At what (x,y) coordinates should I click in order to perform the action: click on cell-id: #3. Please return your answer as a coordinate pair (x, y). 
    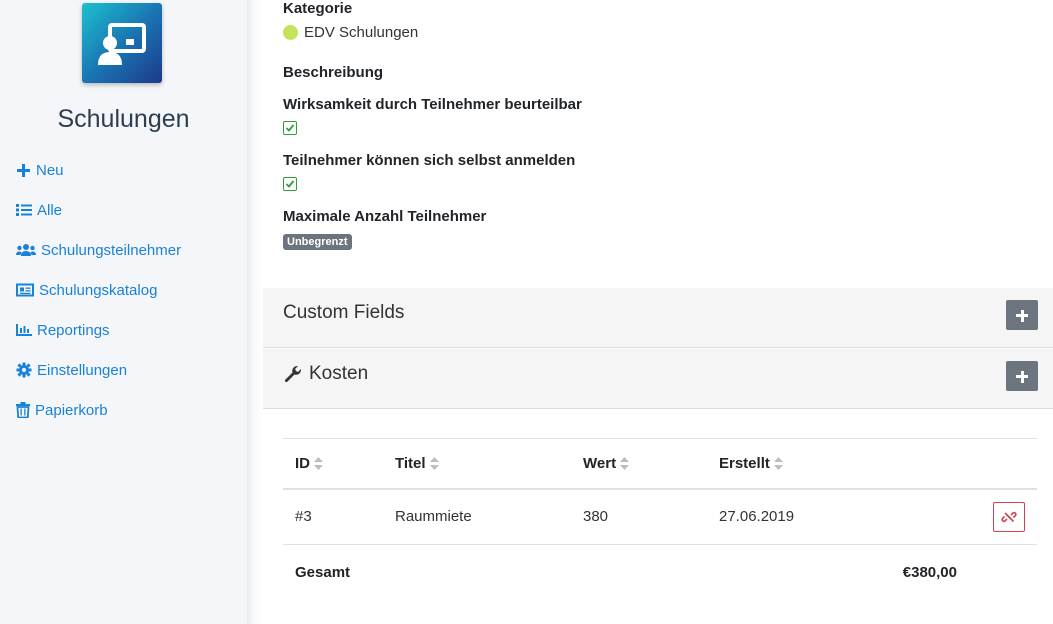
    Looking at the image, I should click on (333, 516).